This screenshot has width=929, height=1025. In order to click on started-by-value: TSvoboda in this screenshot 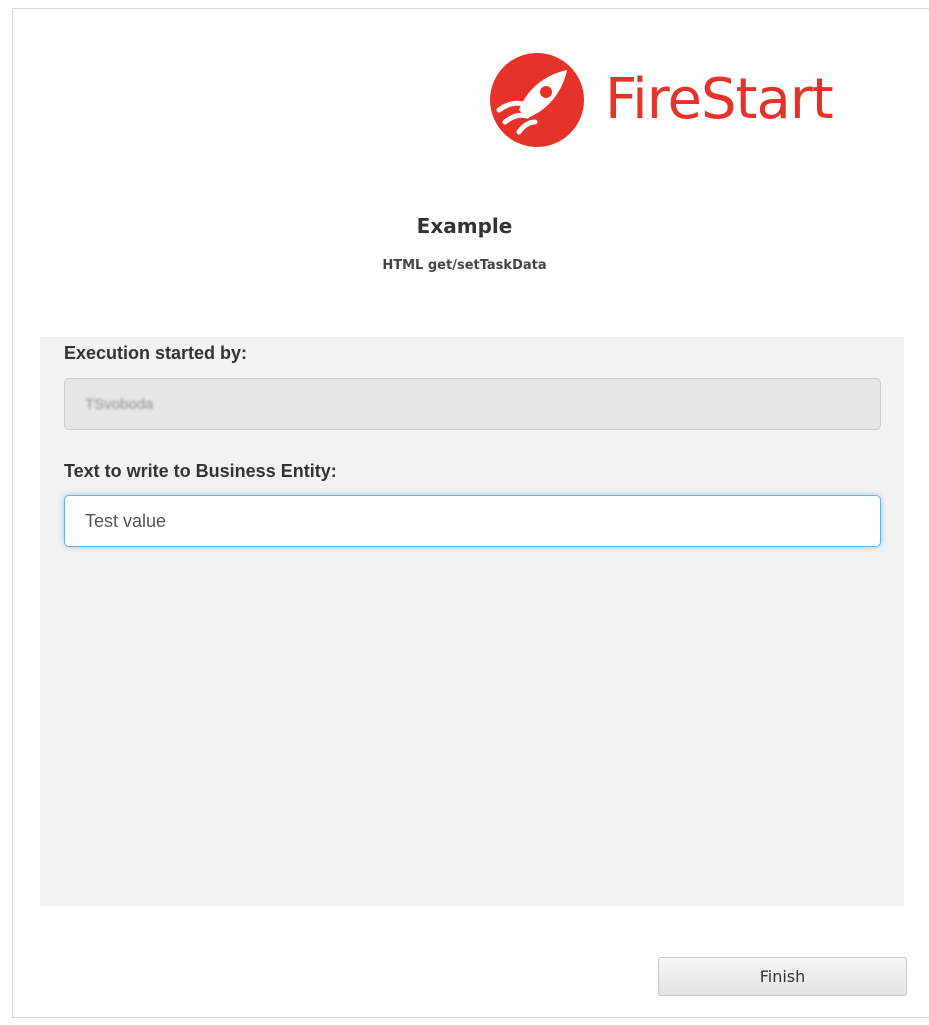, I will do `click(119, 404)`.